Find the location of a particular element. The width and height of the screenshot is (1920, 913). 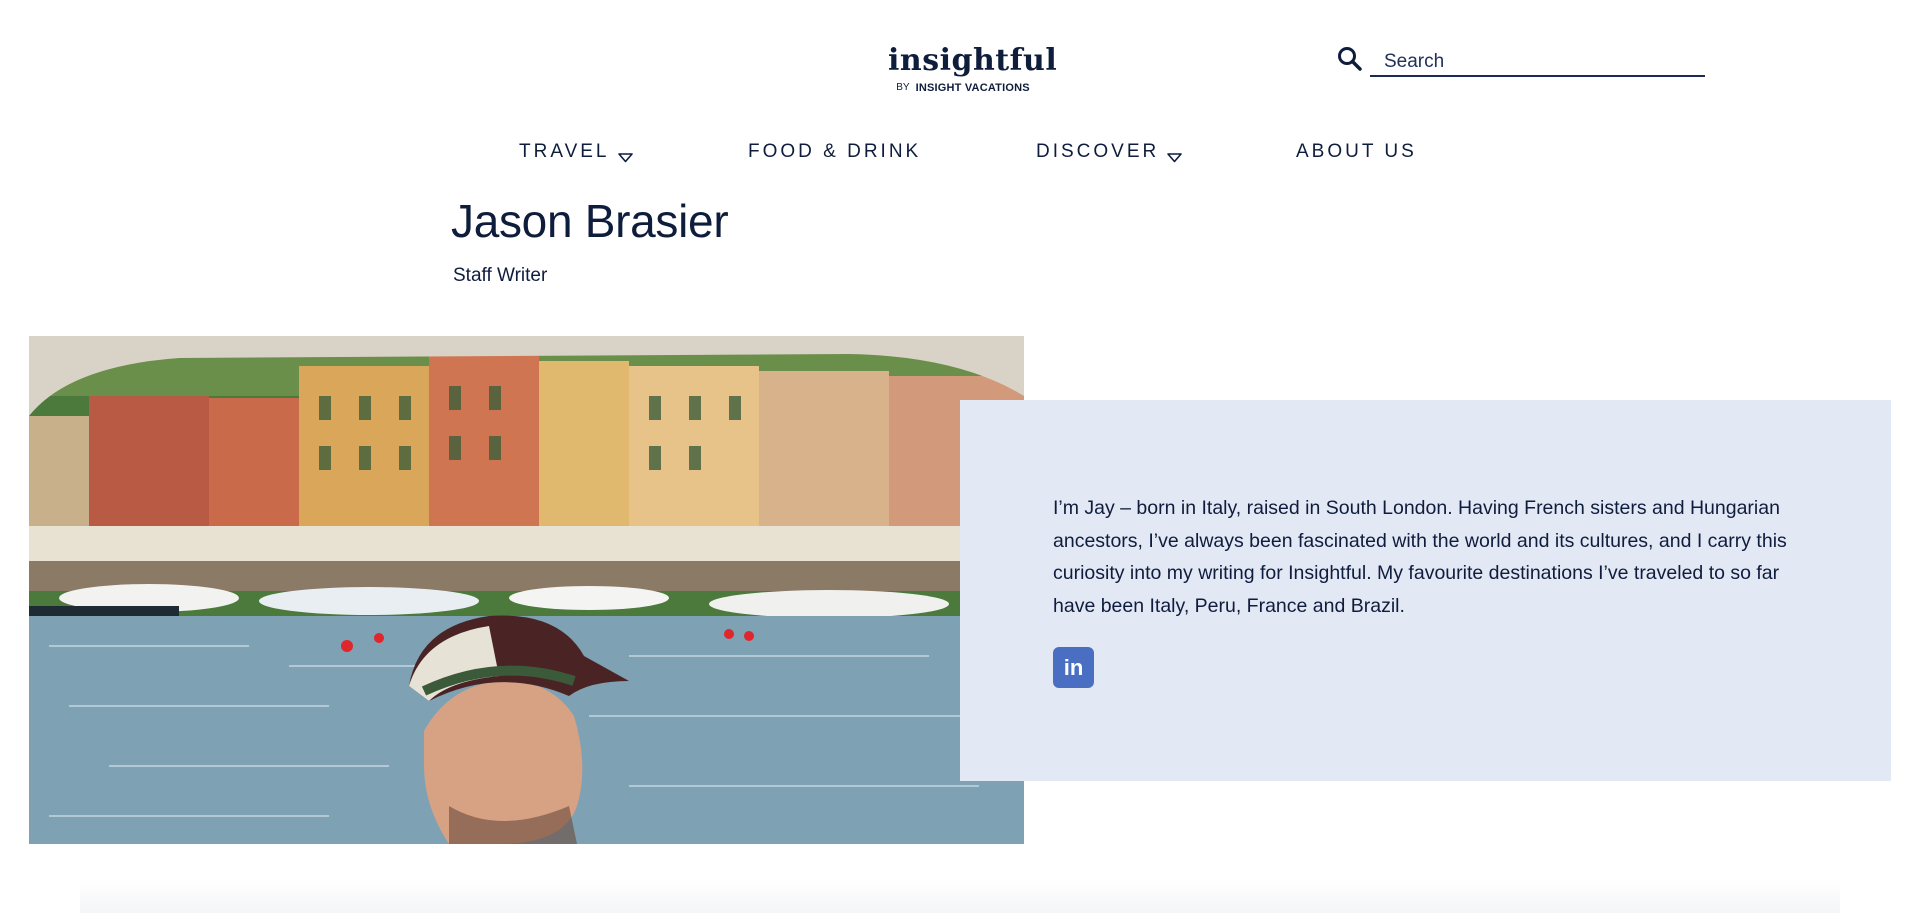

section-divider is located at coordinates (960, 896).